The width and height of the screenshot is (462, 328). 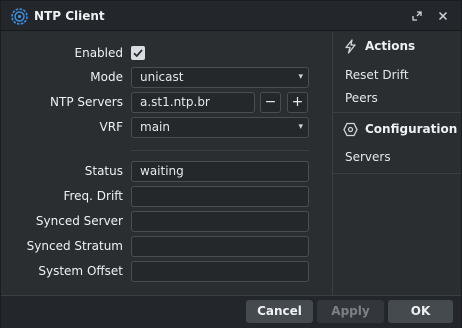 I want to click on mode-value: unicast, so click(x=162, y=77).